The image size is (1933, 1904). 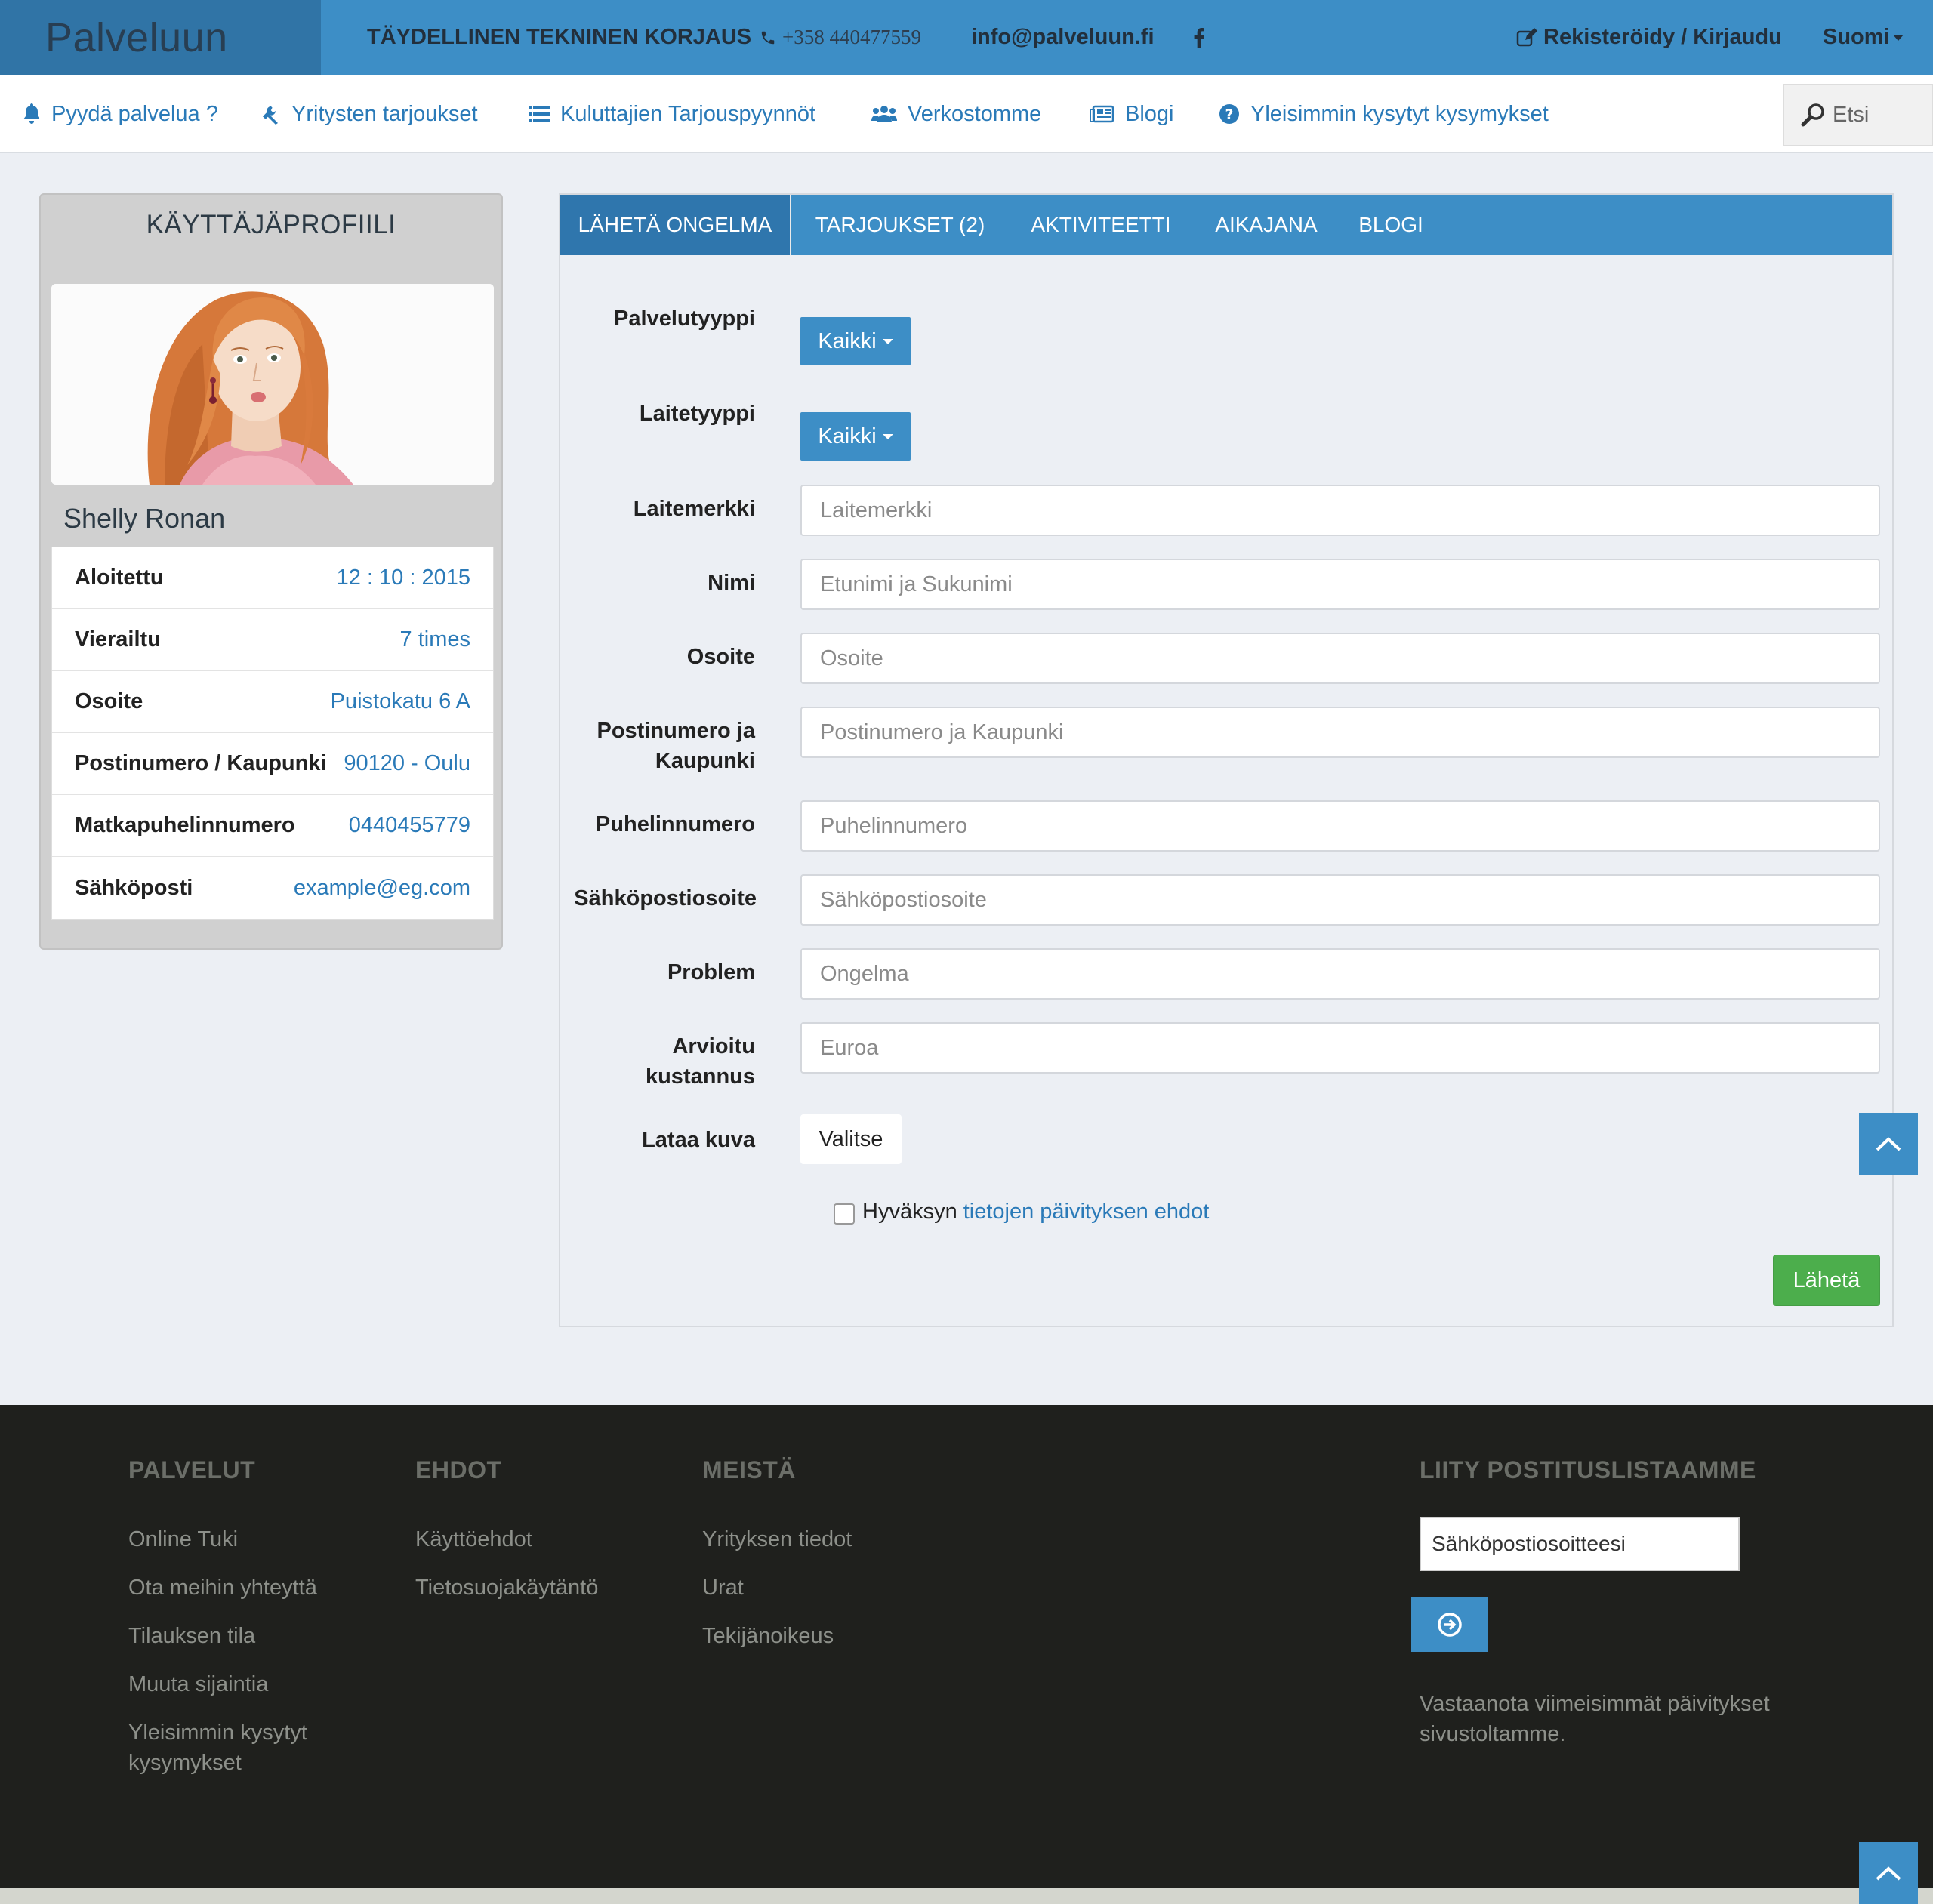 What do you see at coordinates (506, 1588) in the screenshot?
I see `footer-link: Tietosuojakäytäntö` at bounding box center [506, 1588].